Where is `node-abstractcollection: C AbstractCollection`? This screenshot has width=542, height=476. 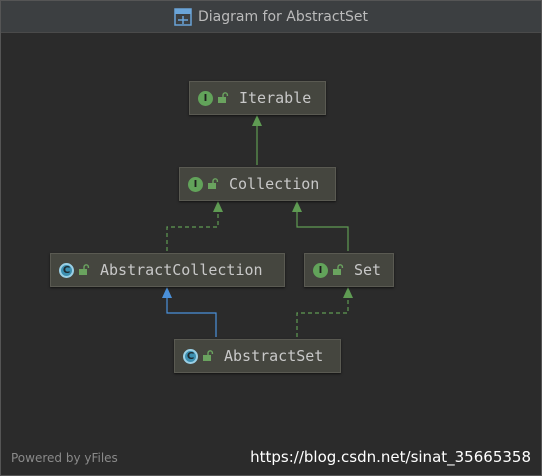
node-abstractcollection: C AbstractCollection is located at coordinates (167, 270).